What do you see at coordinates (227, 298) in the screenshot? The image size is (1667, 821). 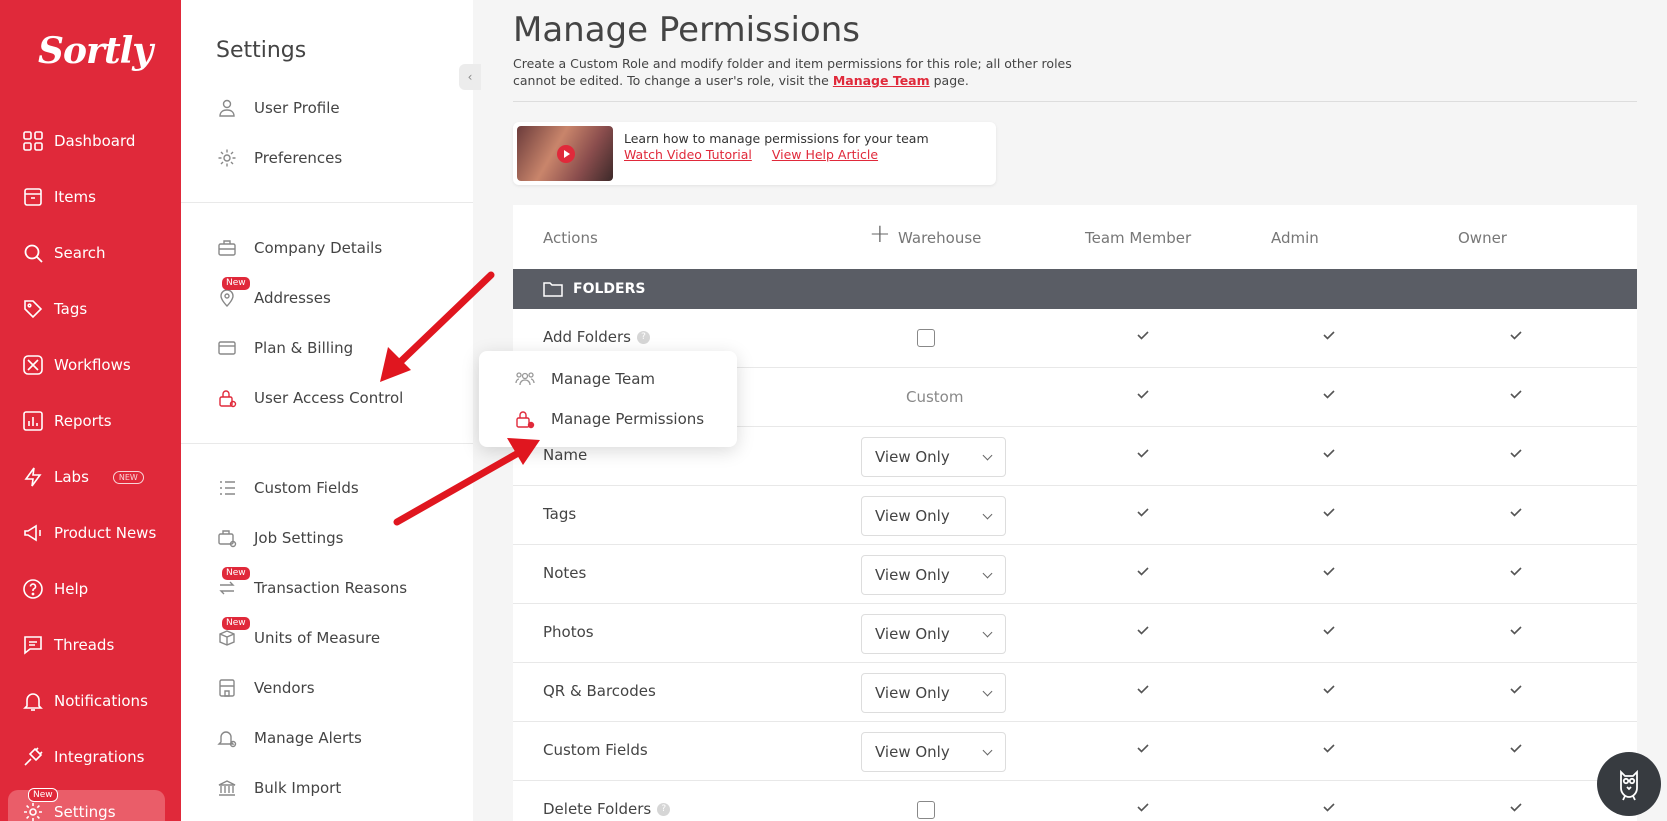 I see `pin-icon` at bounding box center [227, 298].